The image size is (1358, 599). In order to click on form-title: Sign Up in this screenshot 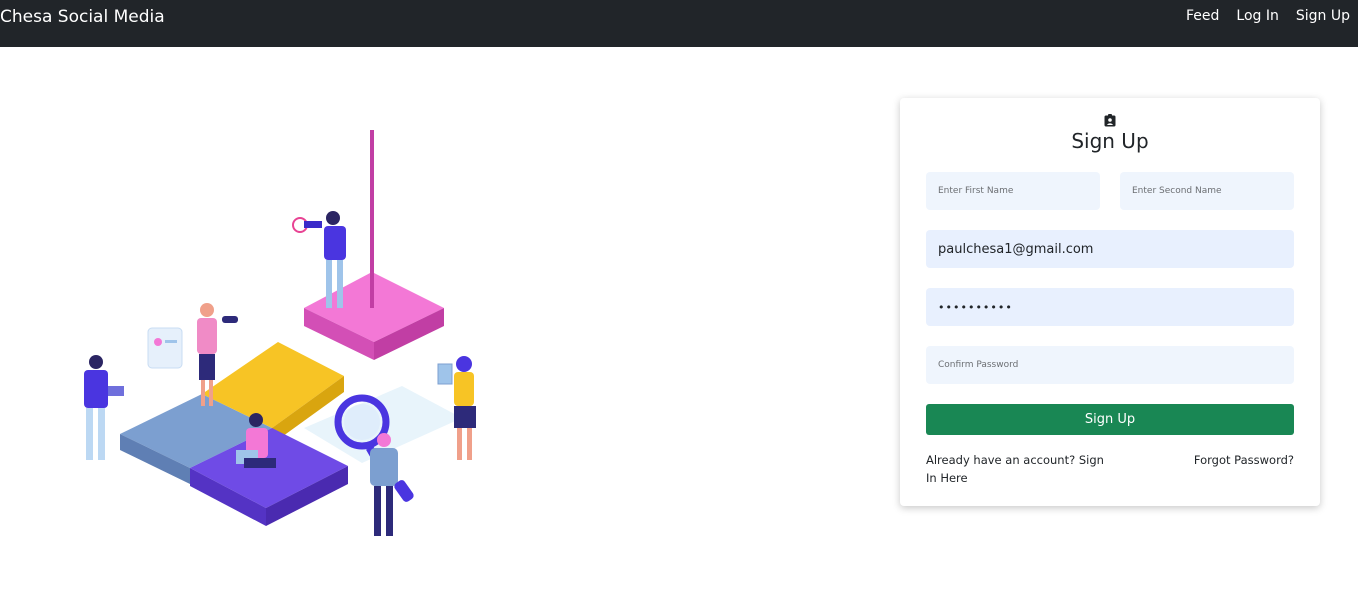, I will do `click(1110, 141)`.